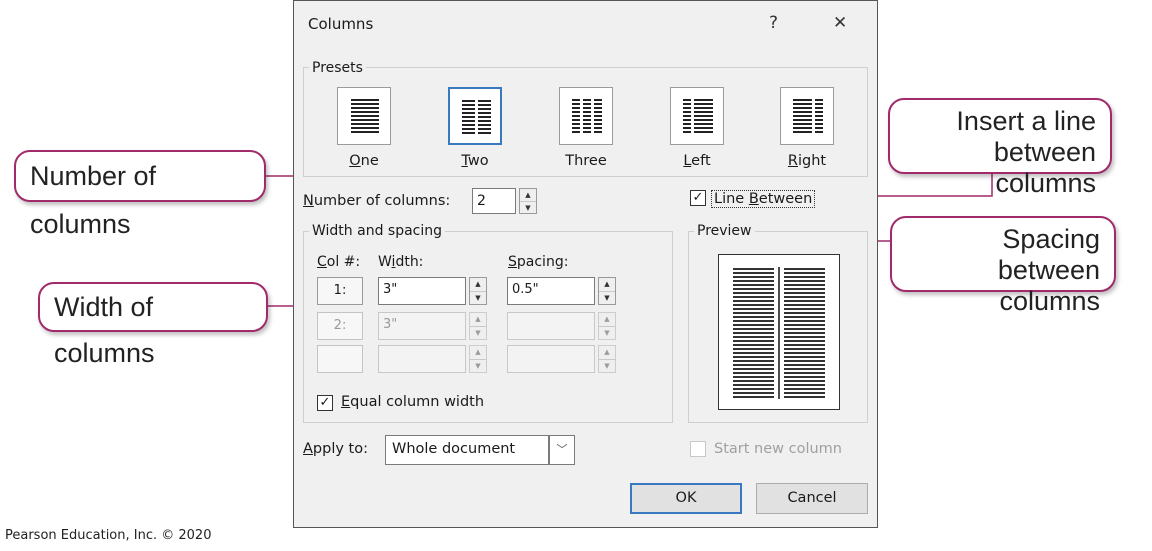 The image size is (1152, 551). What do you see at coordinates (607, 291) in the screenshot?
I see `col-1-spacing-spinner: ▲ ▼` at bounding box center [607, 291].